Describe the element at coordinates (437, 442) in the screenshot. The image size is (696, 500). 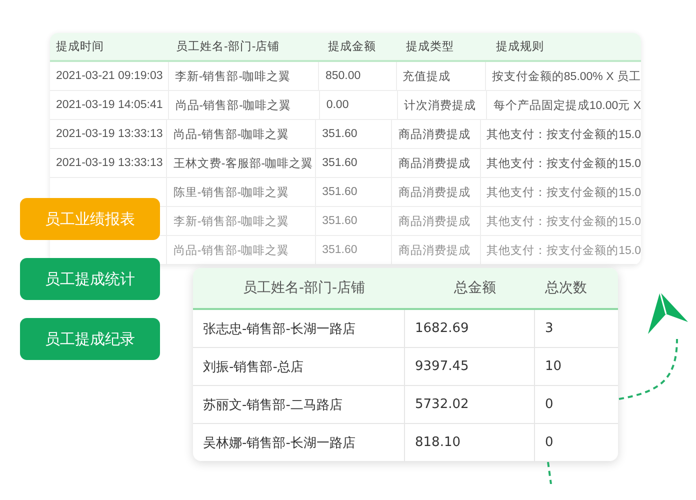
I see `table-cell: 818.10` at that location.